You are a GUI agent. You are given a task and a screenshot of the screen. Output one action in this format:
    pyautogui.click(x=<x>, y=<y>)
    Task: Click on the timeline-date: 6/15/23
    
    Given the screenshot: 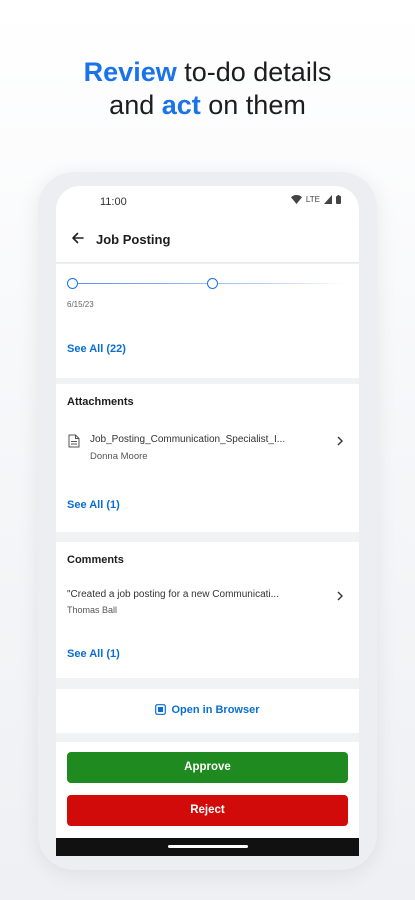 What is the action you would take?
    pyautogui.click(x=80, y=304)
    